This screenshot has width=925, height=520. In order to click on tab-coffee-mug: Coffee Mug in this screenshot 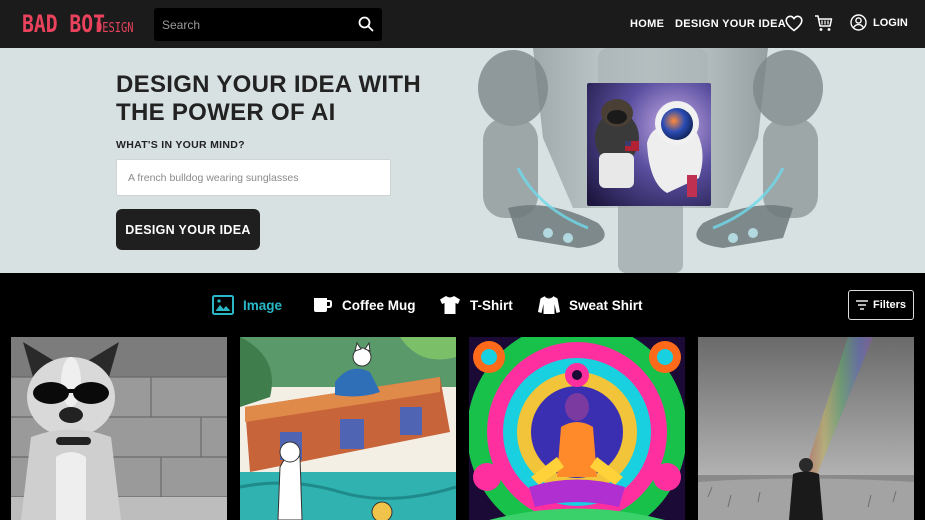, I will do `click(363, 305)`.